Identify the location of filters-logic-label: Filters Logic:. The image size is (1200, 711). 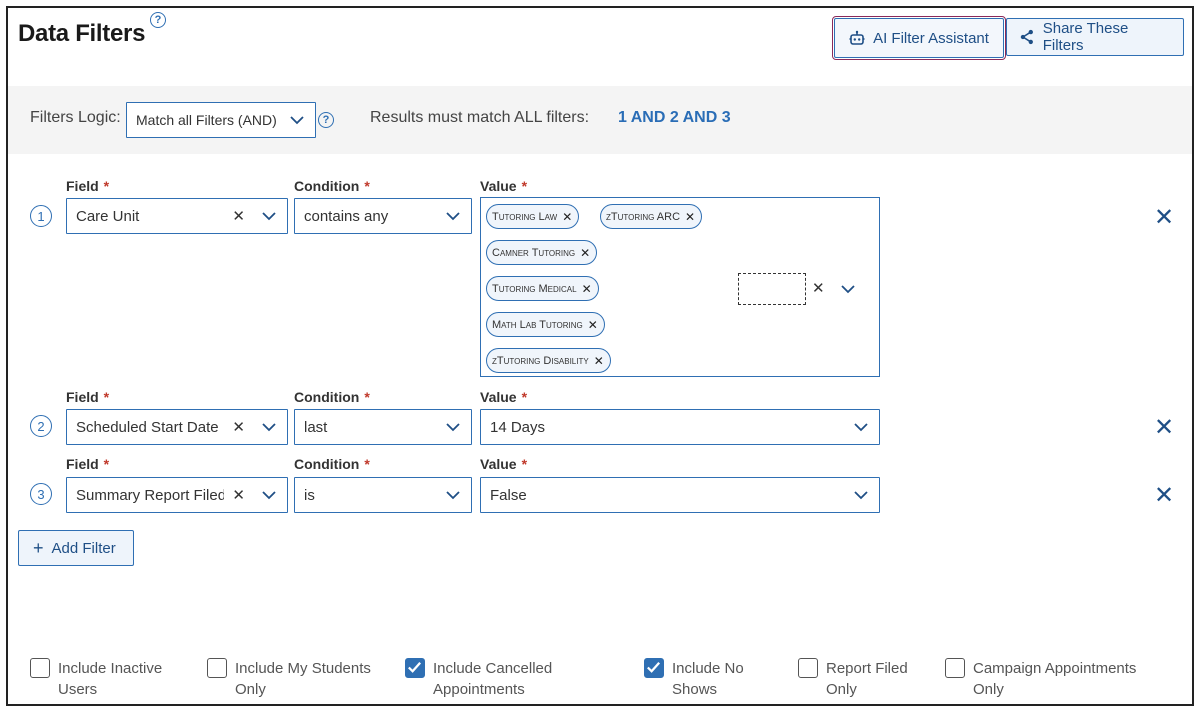
(75, 117).